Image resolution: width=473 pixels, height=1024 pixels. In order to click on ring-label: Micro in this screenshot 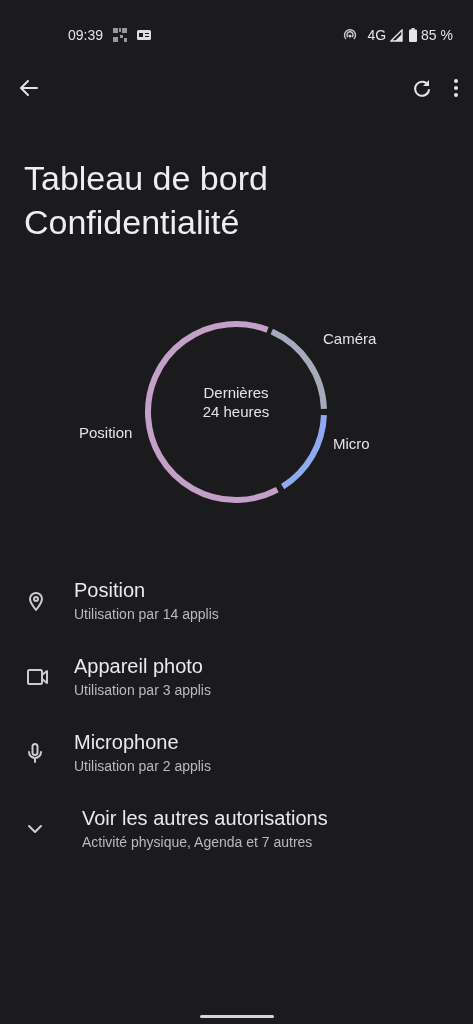, I will do `click(351, 443)`.